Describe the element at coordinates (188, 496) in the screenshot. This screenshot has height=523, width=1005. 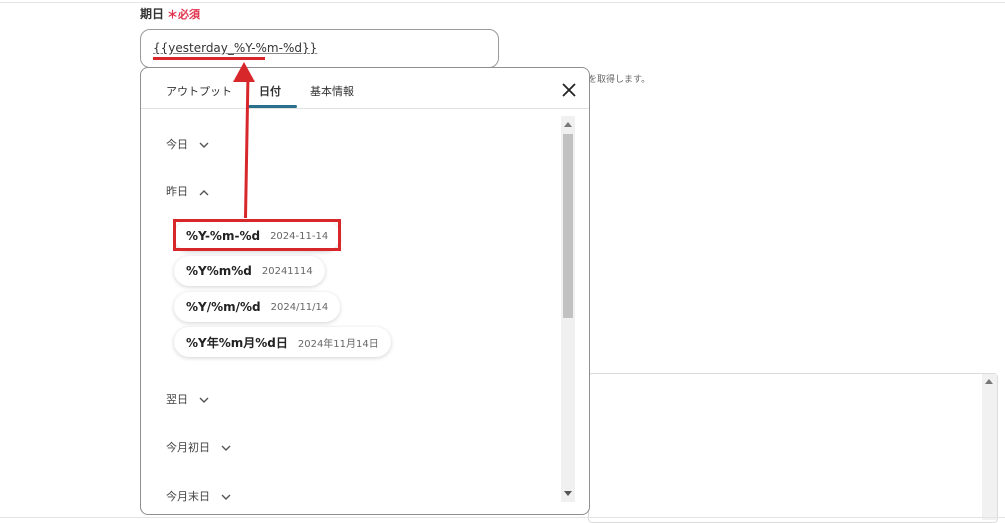
I see `section-month-end-label: 今月末日` at that location.